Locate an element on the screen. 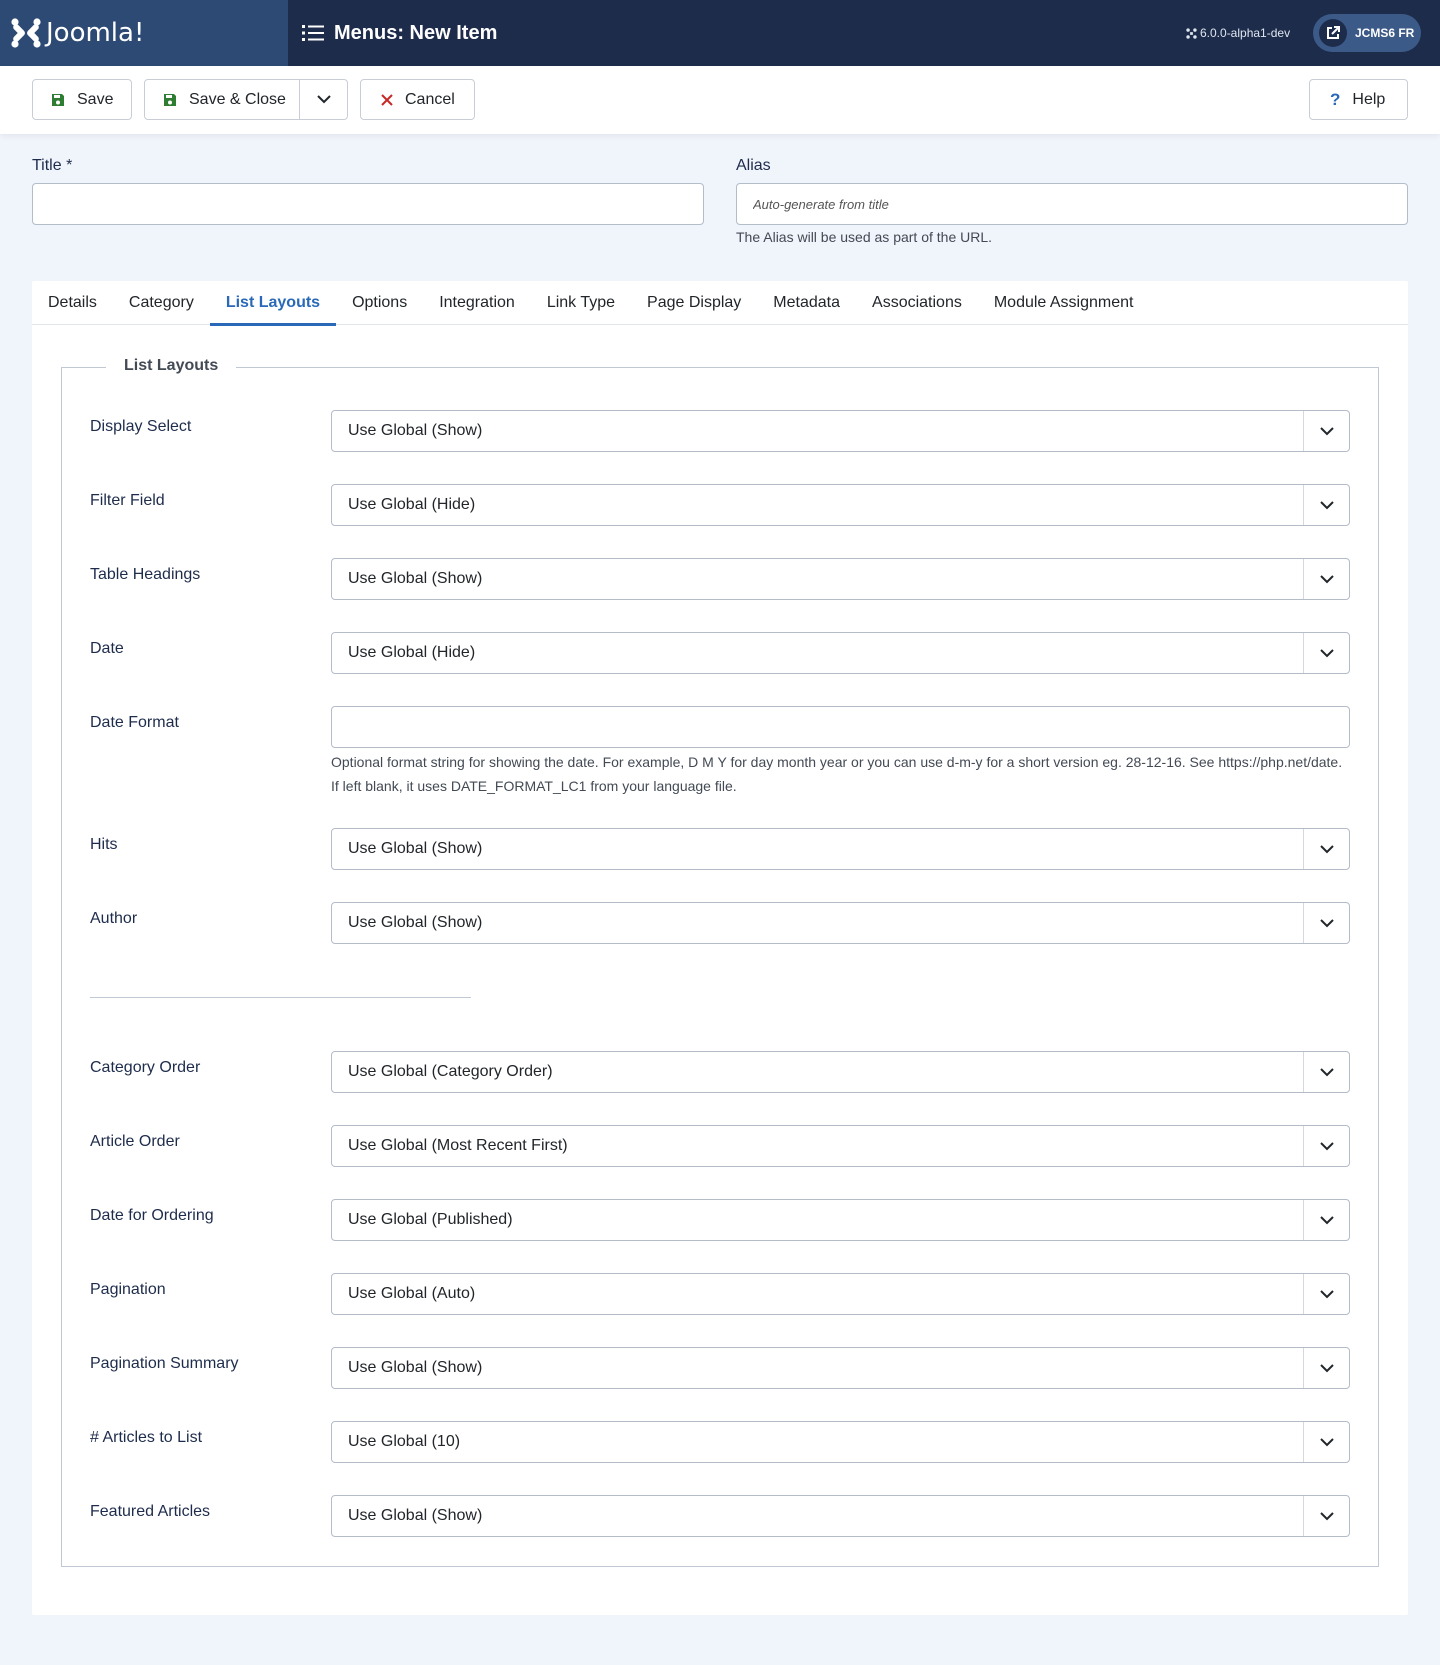  date-format-input is located at coordinates (840, 727).